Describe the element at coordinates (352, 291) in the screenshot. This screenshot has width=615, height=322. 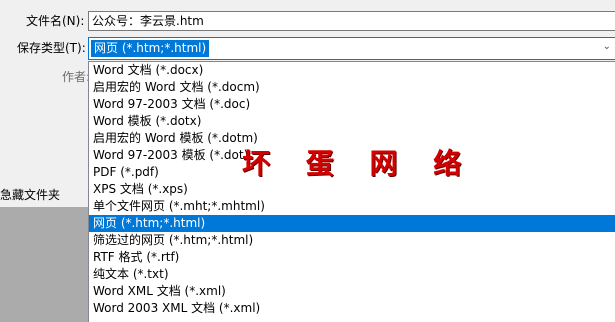
I see `dropdown-option: Word XML 文档 (*.xml)` at that location.